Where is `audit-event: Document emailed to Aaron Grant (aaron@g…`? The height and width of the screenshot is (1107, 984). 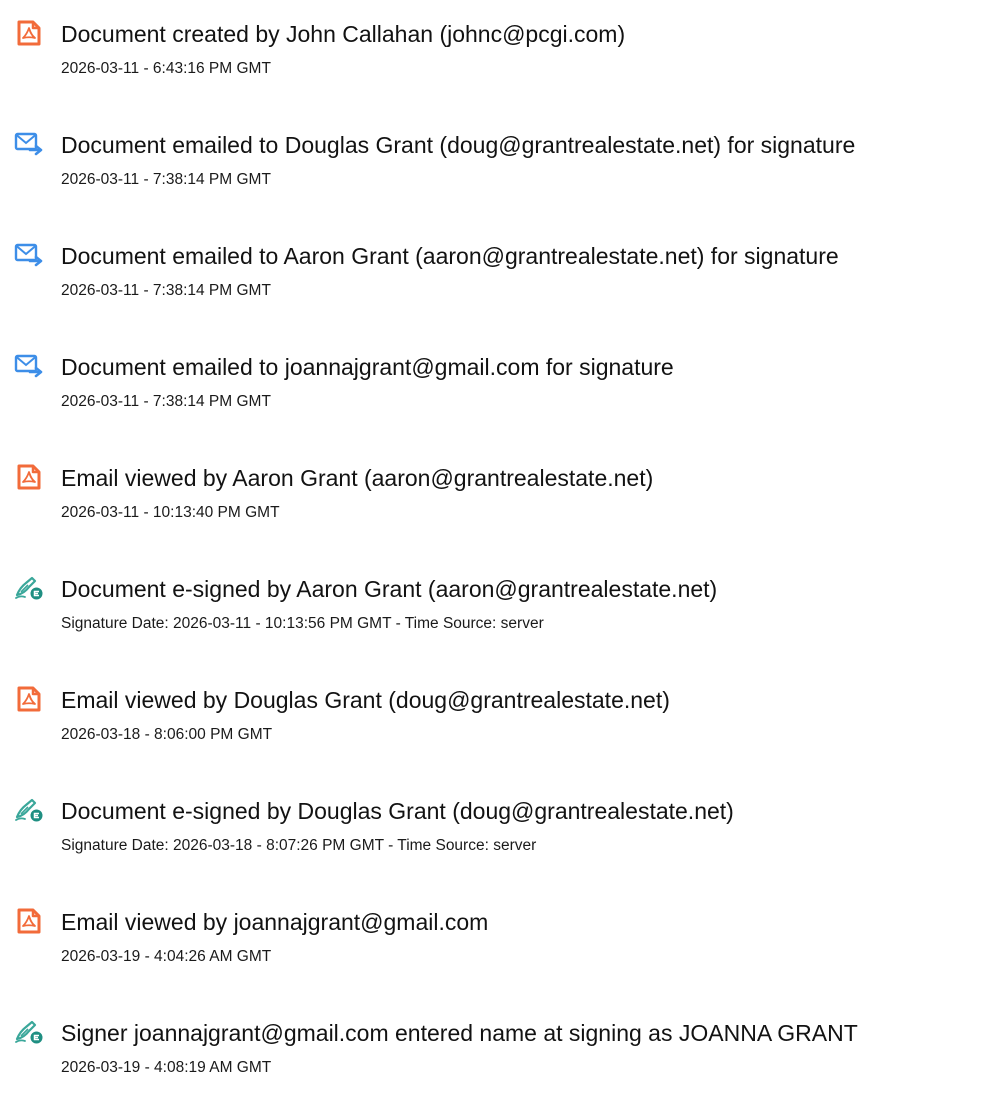
audit-event: Document emailed to Aaron Grant (aaron@g… is located at coordinates (492, 272).